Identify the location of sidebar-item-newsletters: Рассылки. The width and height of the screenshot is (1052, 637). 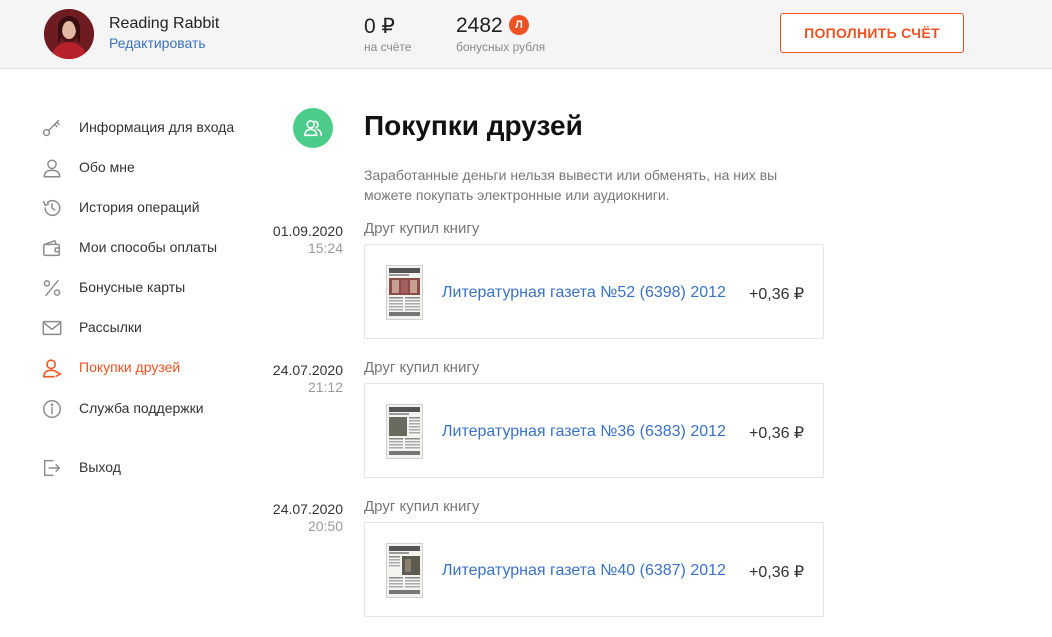
(91, 328).